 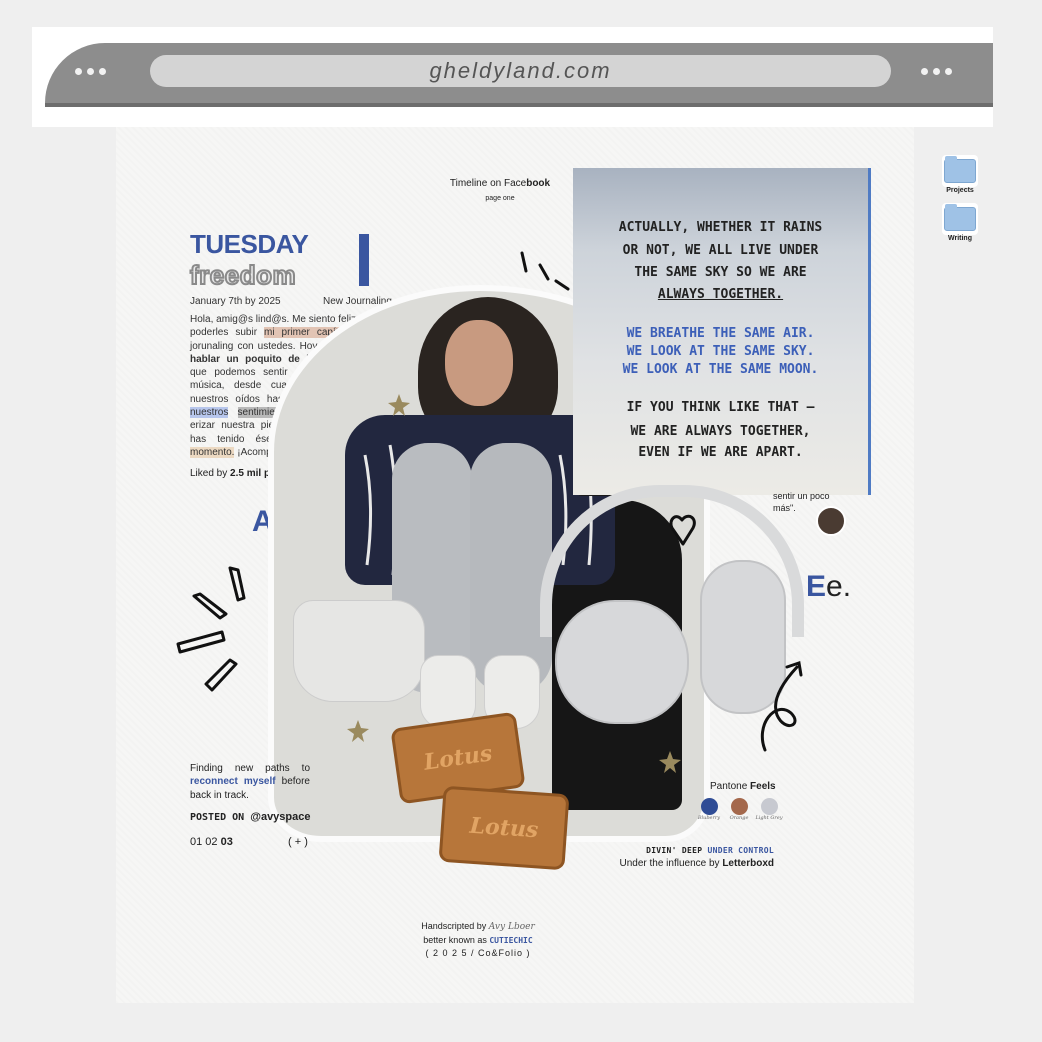 I want to click on text: Liked by, so click(x=210, y=473).